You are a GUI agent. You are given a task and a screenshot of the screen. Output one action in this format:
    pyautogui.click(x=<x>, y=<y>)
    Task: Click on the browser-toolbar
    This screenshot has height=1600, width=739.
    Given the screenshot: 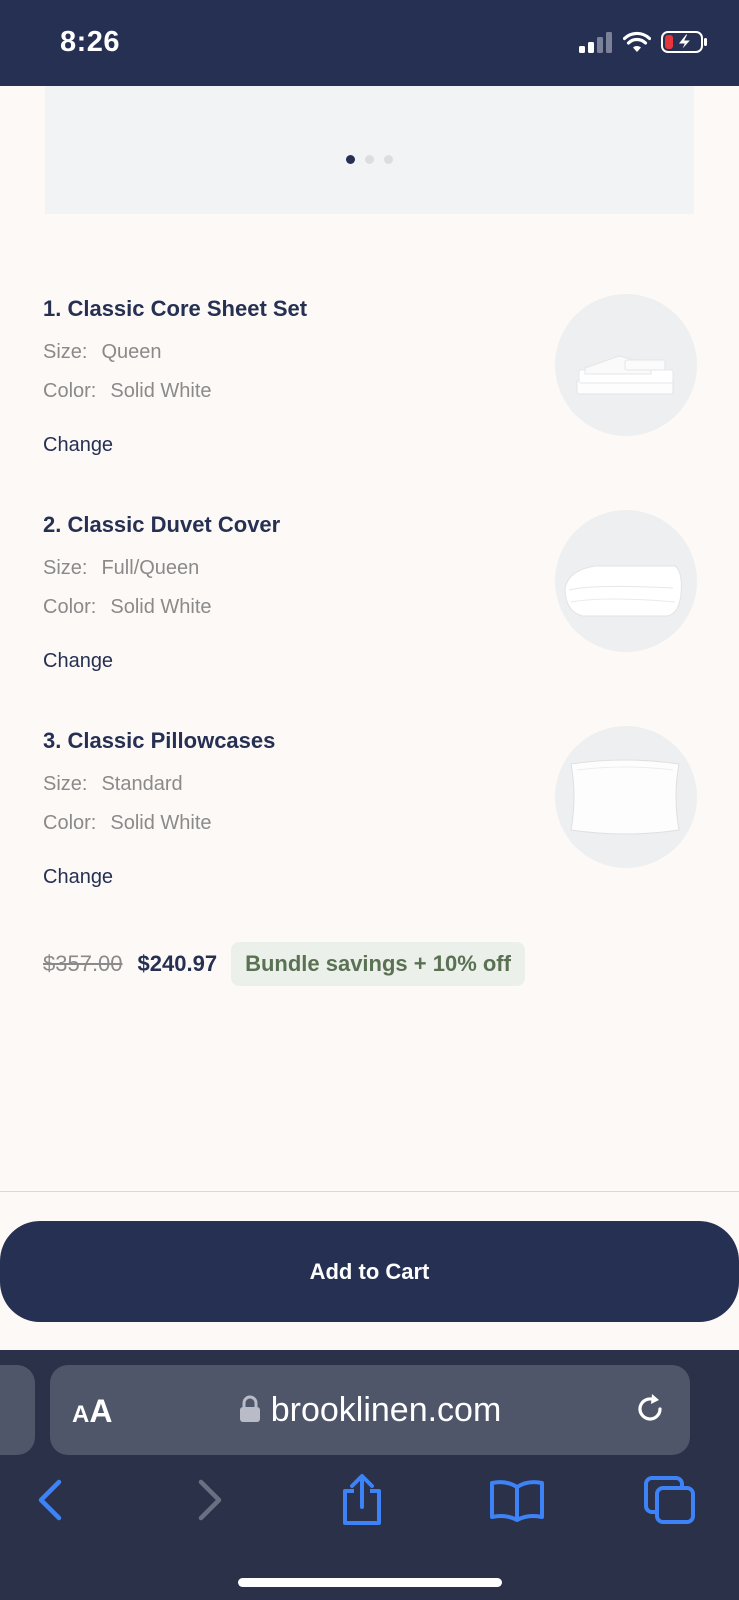 What is the action you would take?
    pyautogui.click(x=369, y=1505)
    